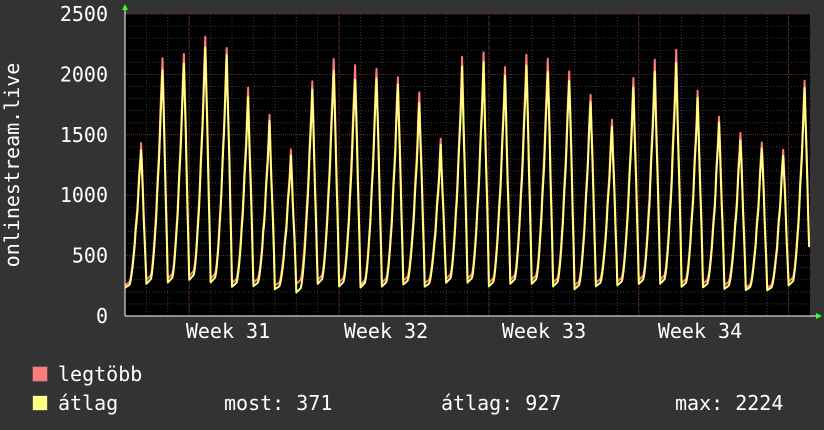  What do you see at coordinates (84, 74) in the screenshot?
I see `y-tick-label: 2000` at bounding box center [84, 74].